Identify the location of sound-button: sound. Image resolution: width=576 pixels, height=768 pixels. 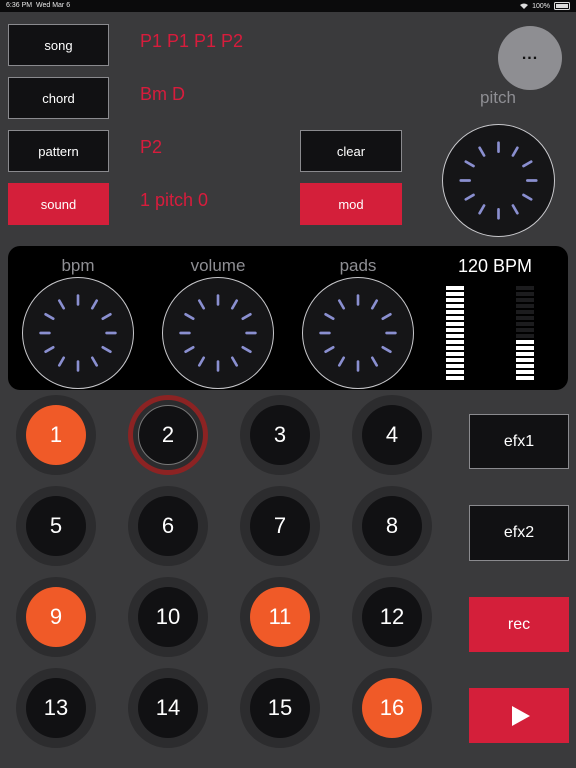
(58, 204).